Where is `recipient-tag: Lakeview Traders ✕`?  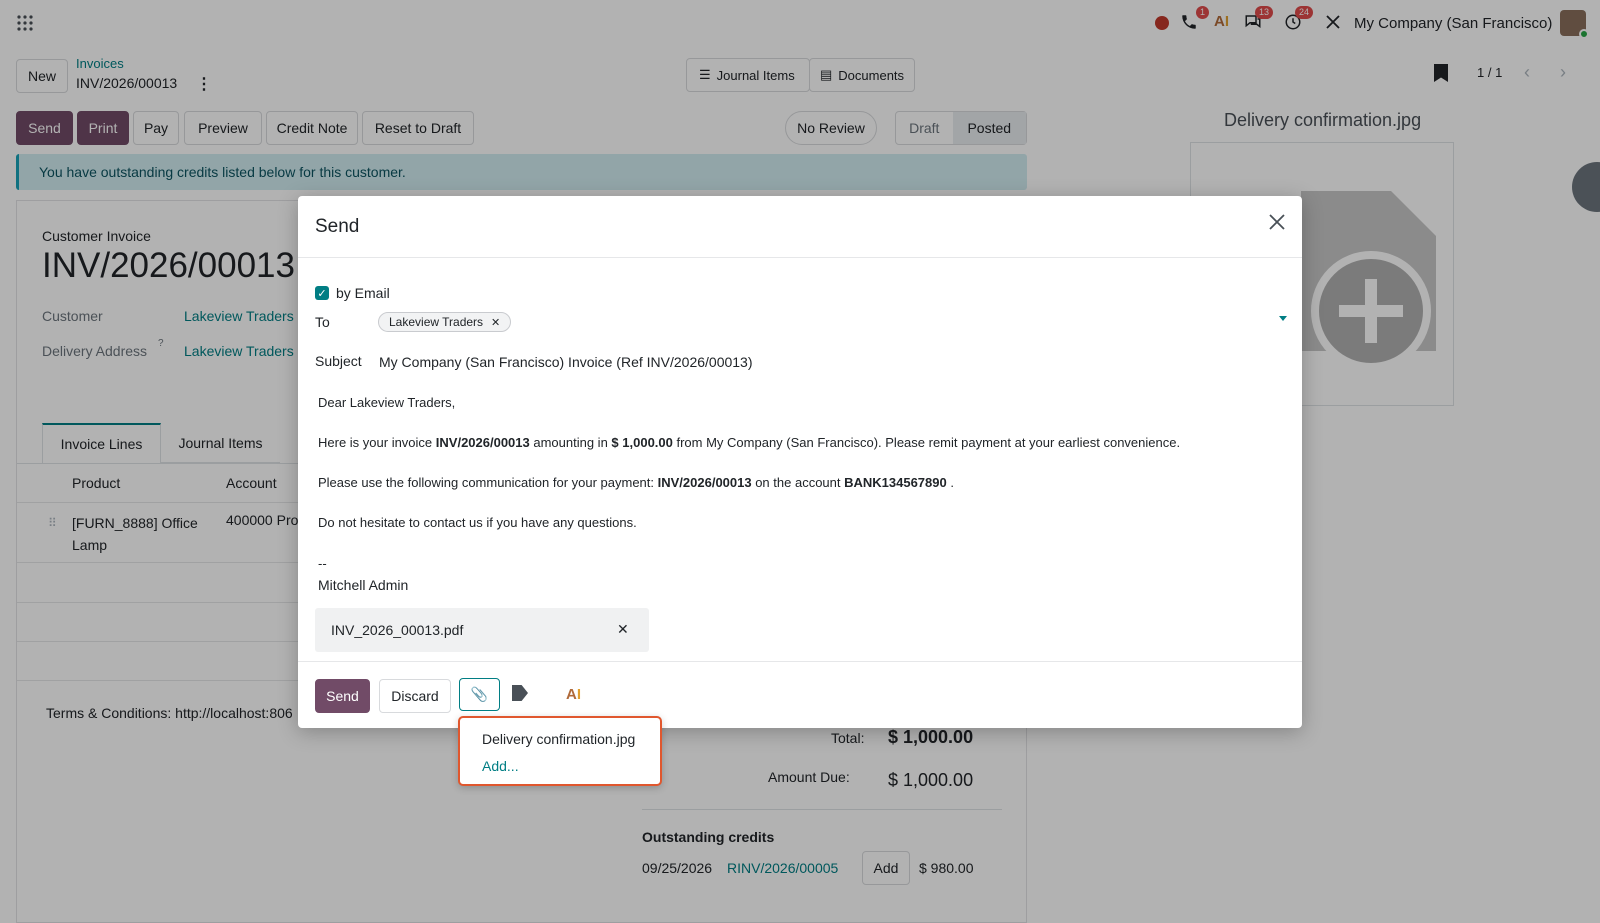 recipient-tag: Lakeview Traders ✕ is located at coordinates (445, 322).